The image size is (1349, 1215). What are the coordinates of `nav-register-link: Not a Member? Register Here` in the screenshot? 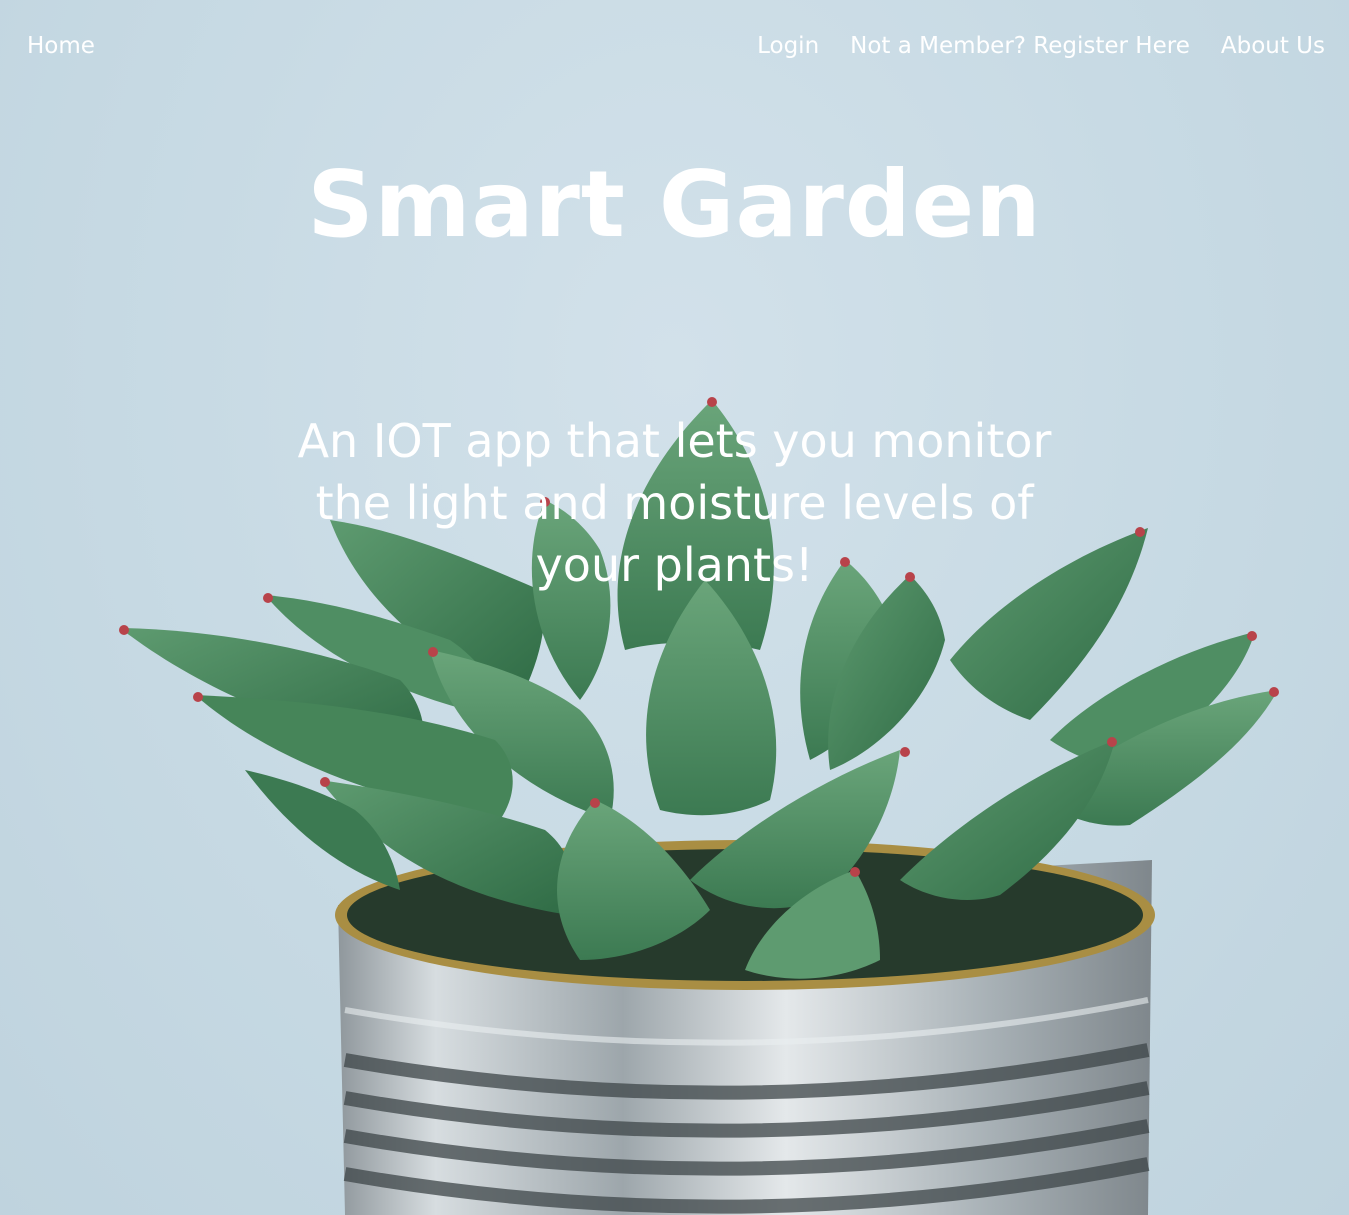 It's located at (1020, 46).